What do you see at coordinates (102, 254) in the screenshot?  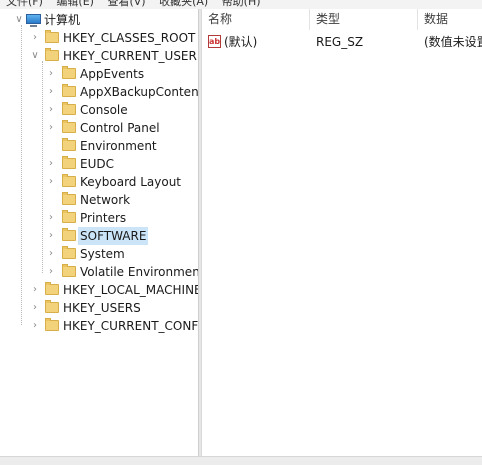 I see `tree-node-label: System` at bounding box center [102, 254].